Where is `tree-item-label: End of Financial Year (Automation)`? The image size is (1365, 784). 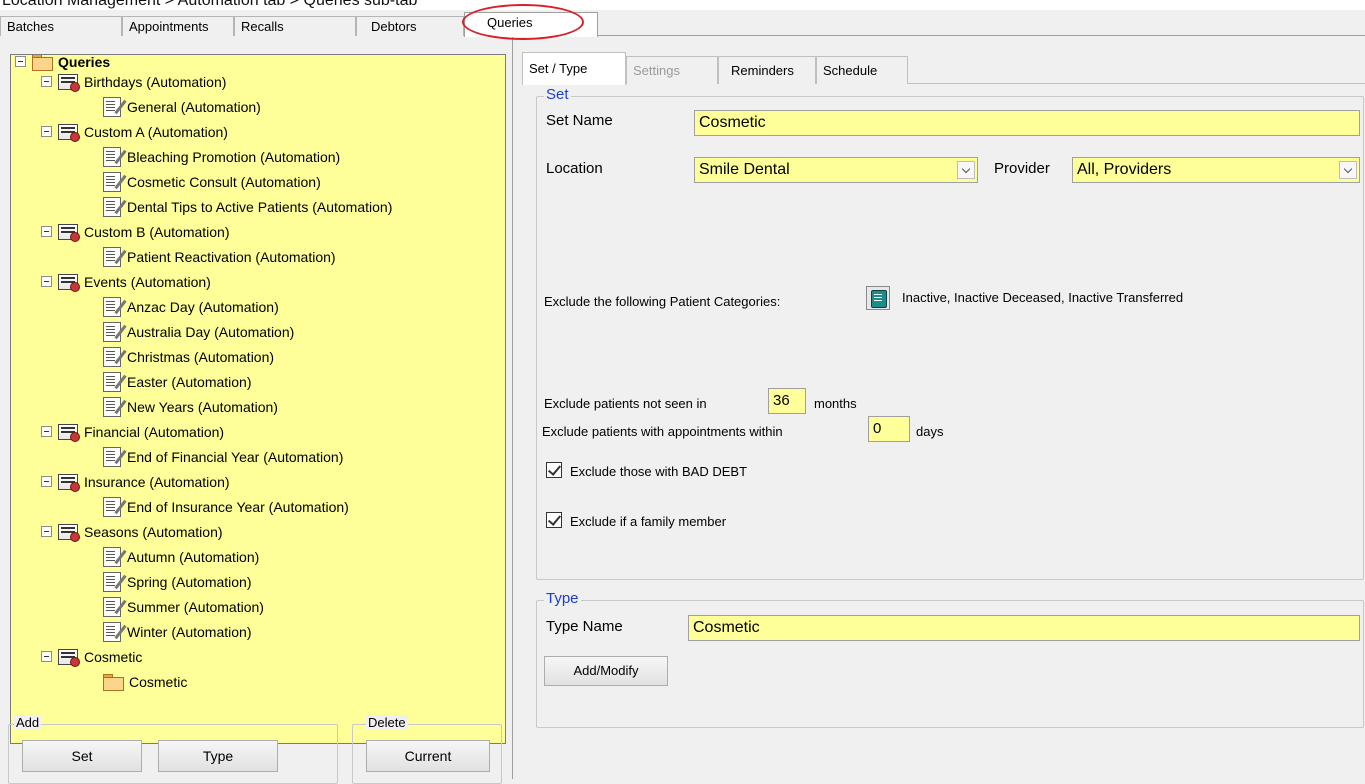 tree-item-label: End of Financial Year (Automation) is located at coordinates (235, 456).